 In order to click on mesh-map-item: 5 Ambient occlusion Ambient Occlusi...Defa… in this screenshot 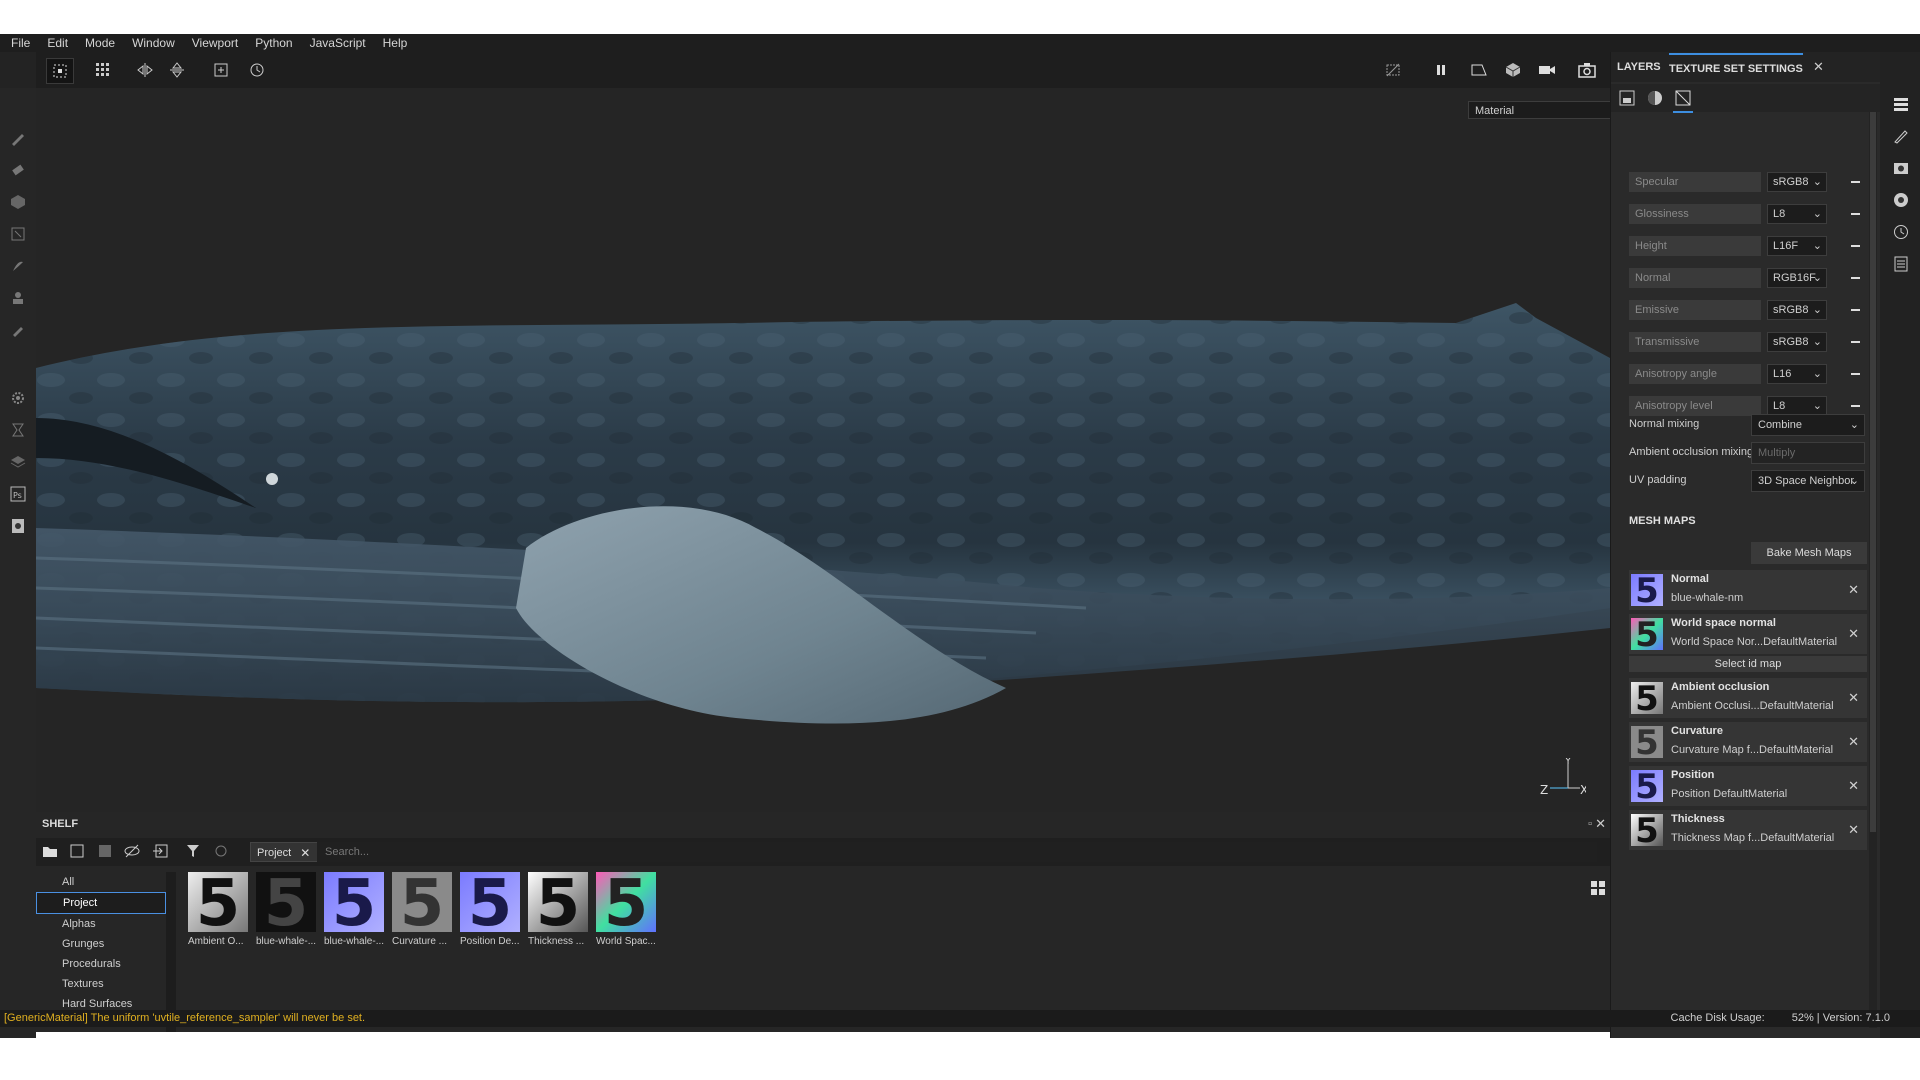, I will do `click(1748, 698)`.